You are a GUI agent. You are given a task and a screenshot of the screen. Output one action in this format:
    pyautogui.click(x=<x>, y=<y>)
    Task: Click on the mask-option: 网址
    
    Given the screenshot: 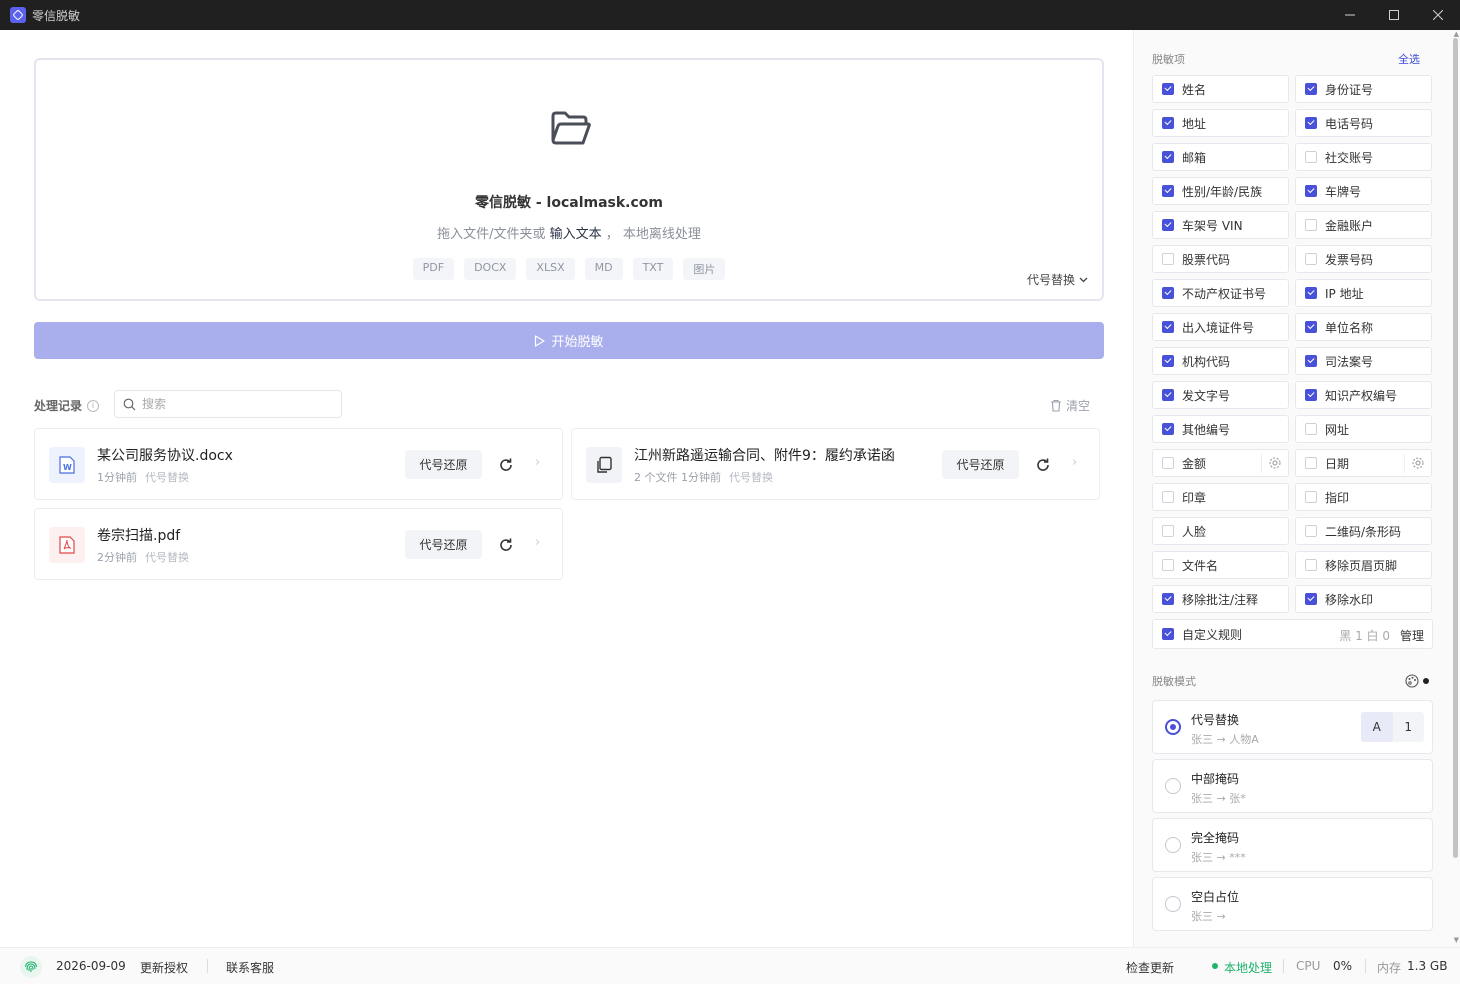 What is the action you would take?
    pyautogui.click(x=1363, y=429)
    